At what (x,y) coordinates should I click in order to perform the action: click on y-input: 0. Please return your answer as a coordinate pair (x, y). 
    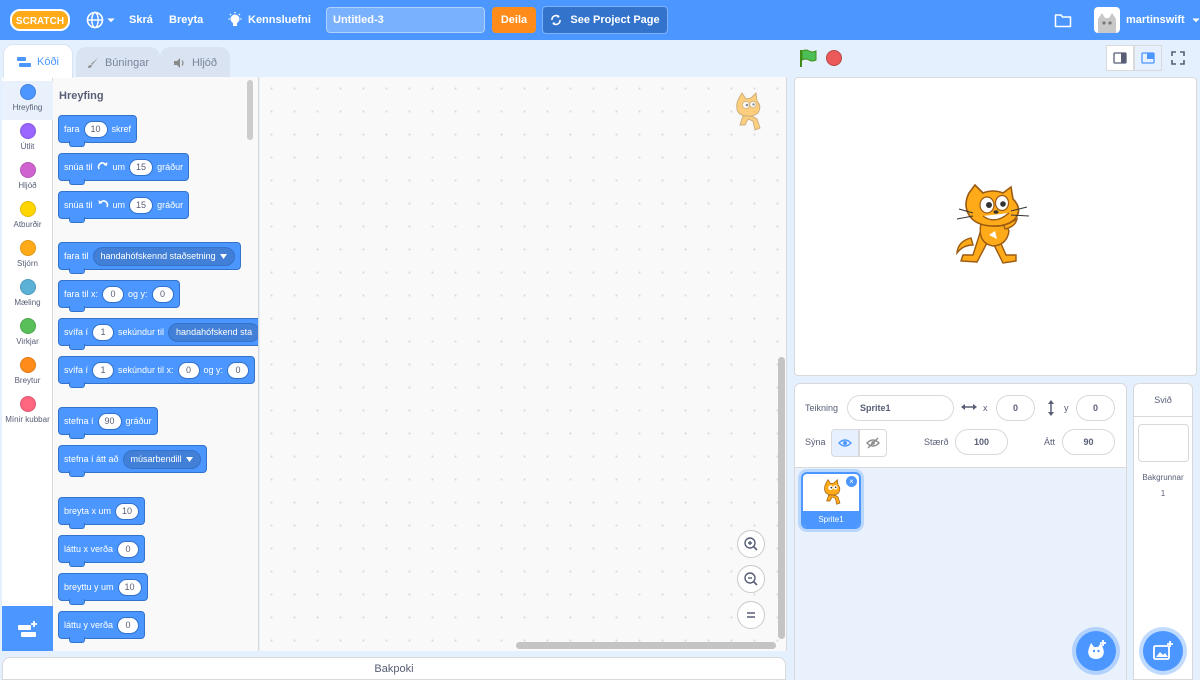
    Looking at the image, I should click on (1095, 408).